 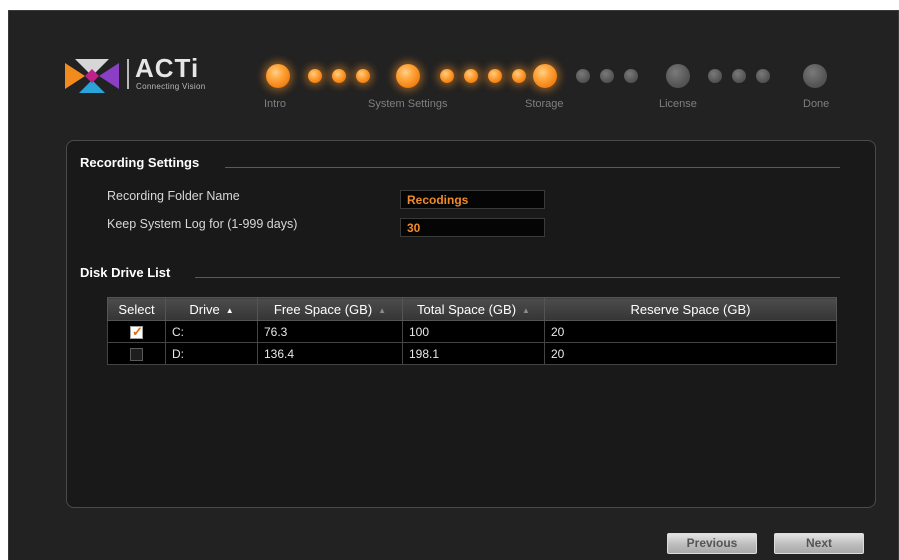 What do you see at coordinates (544, 104) in the screenshot?
I see `step-label-storage: Storage` at bounding box center [544, 104].